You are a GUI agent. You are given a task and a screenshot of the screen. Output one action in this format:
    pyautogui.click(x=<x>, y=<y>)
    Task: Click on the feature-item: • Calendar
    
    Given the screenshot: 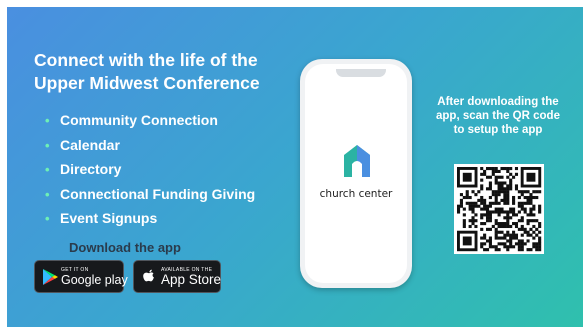 What is the action you would take?
    pyautogui.click(x=150, y=145)
    